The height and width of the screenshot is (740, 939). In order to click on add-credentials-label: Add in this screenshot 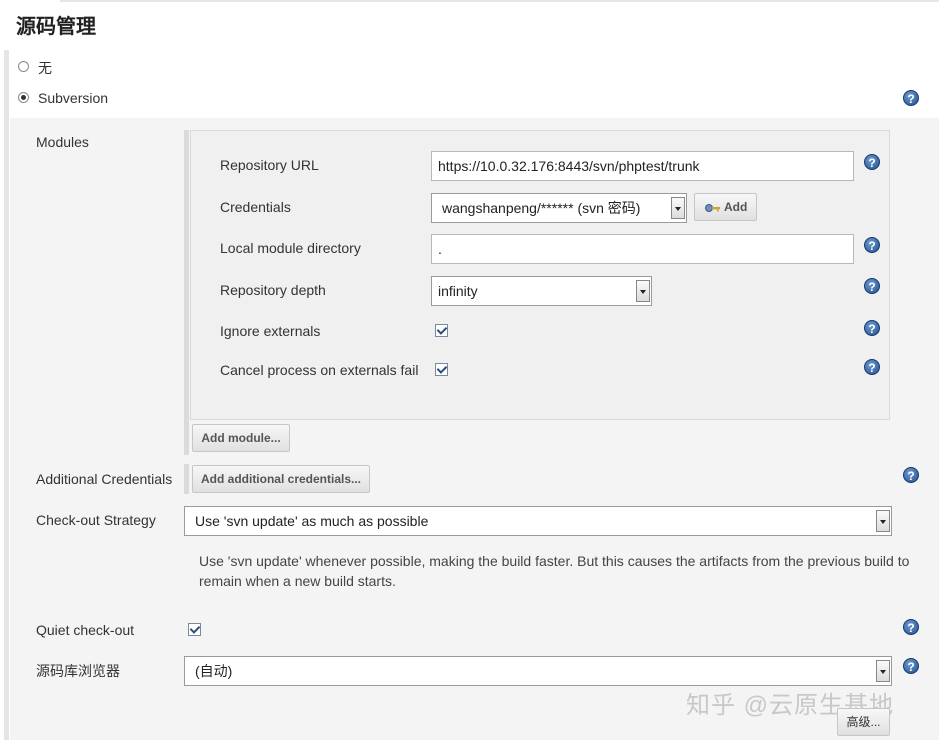, I will do `click(736, 207)`.